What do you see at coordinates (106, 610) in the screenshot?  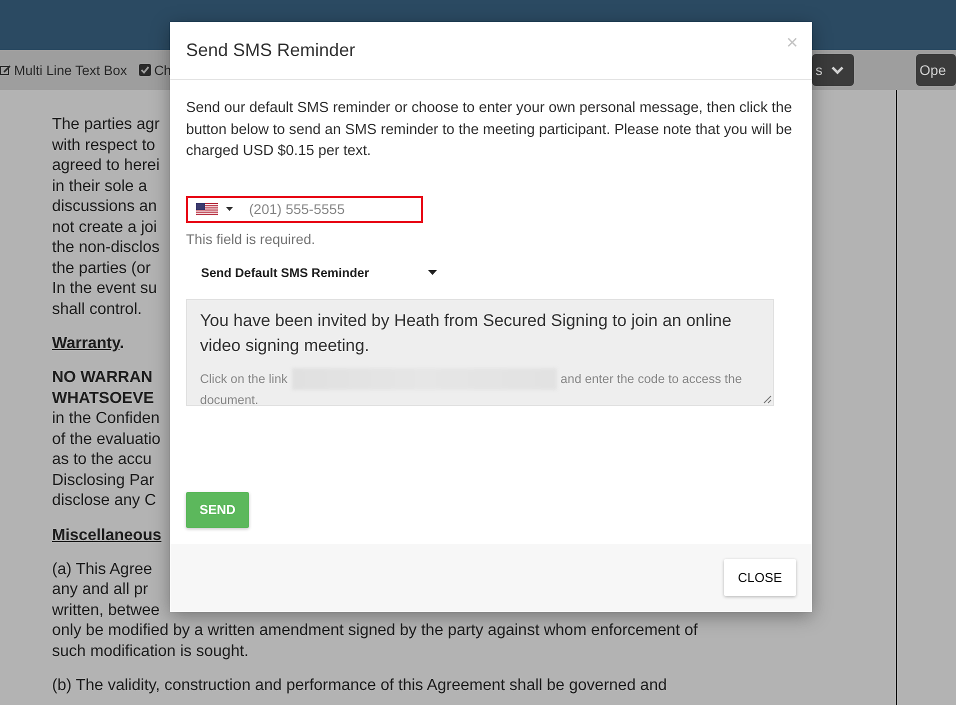 I see `document-text-line: written, betwee` at bounding box center [106, 610].